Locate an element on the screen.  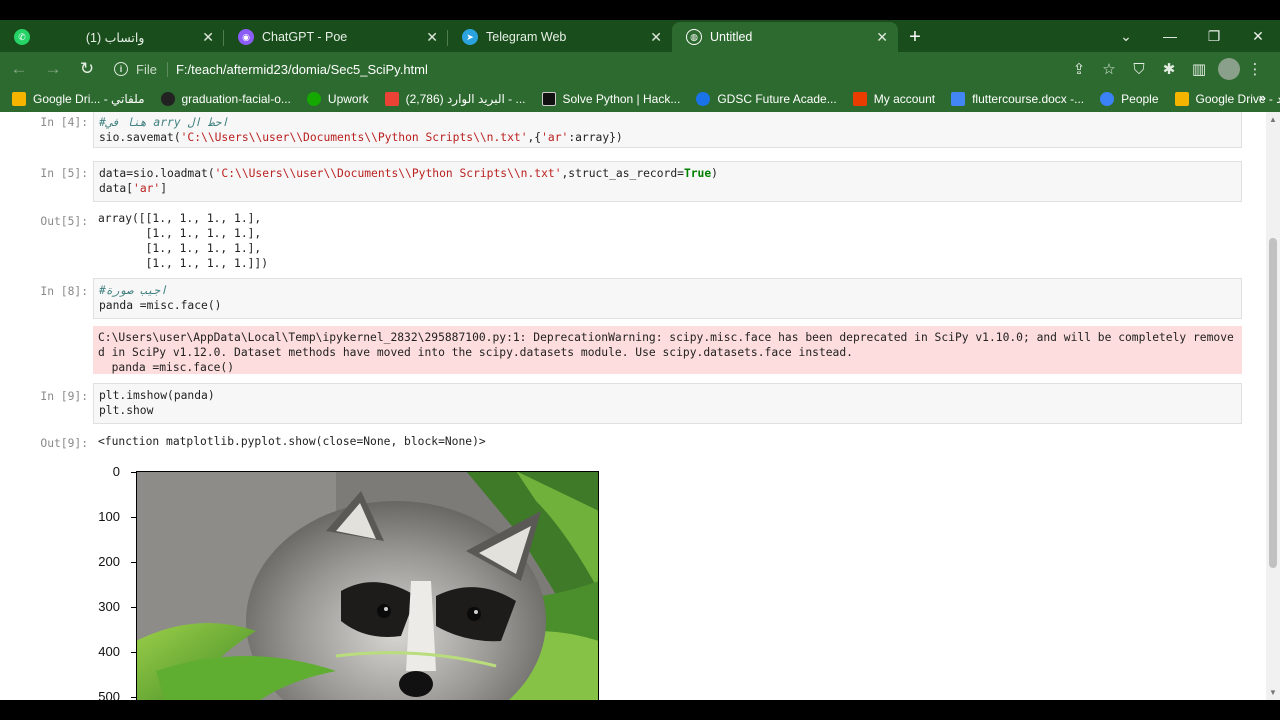
top-letterbox is located at coordinates (640, 10).